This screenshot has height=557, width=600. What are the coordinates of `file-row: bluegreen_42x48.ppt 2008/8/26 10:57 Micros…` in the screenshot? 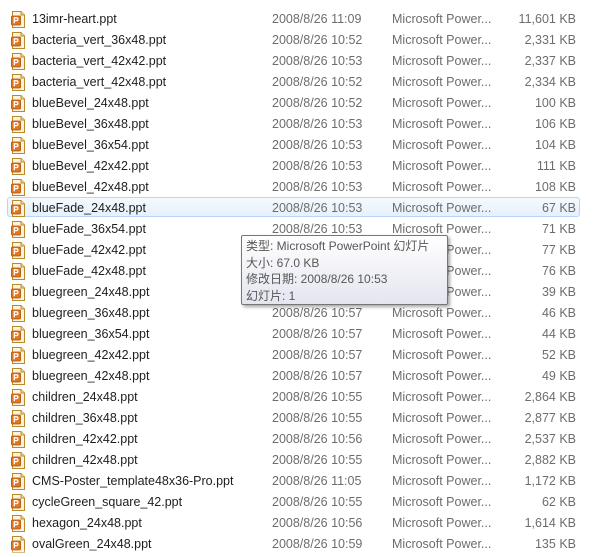 It's located at (293, 375).